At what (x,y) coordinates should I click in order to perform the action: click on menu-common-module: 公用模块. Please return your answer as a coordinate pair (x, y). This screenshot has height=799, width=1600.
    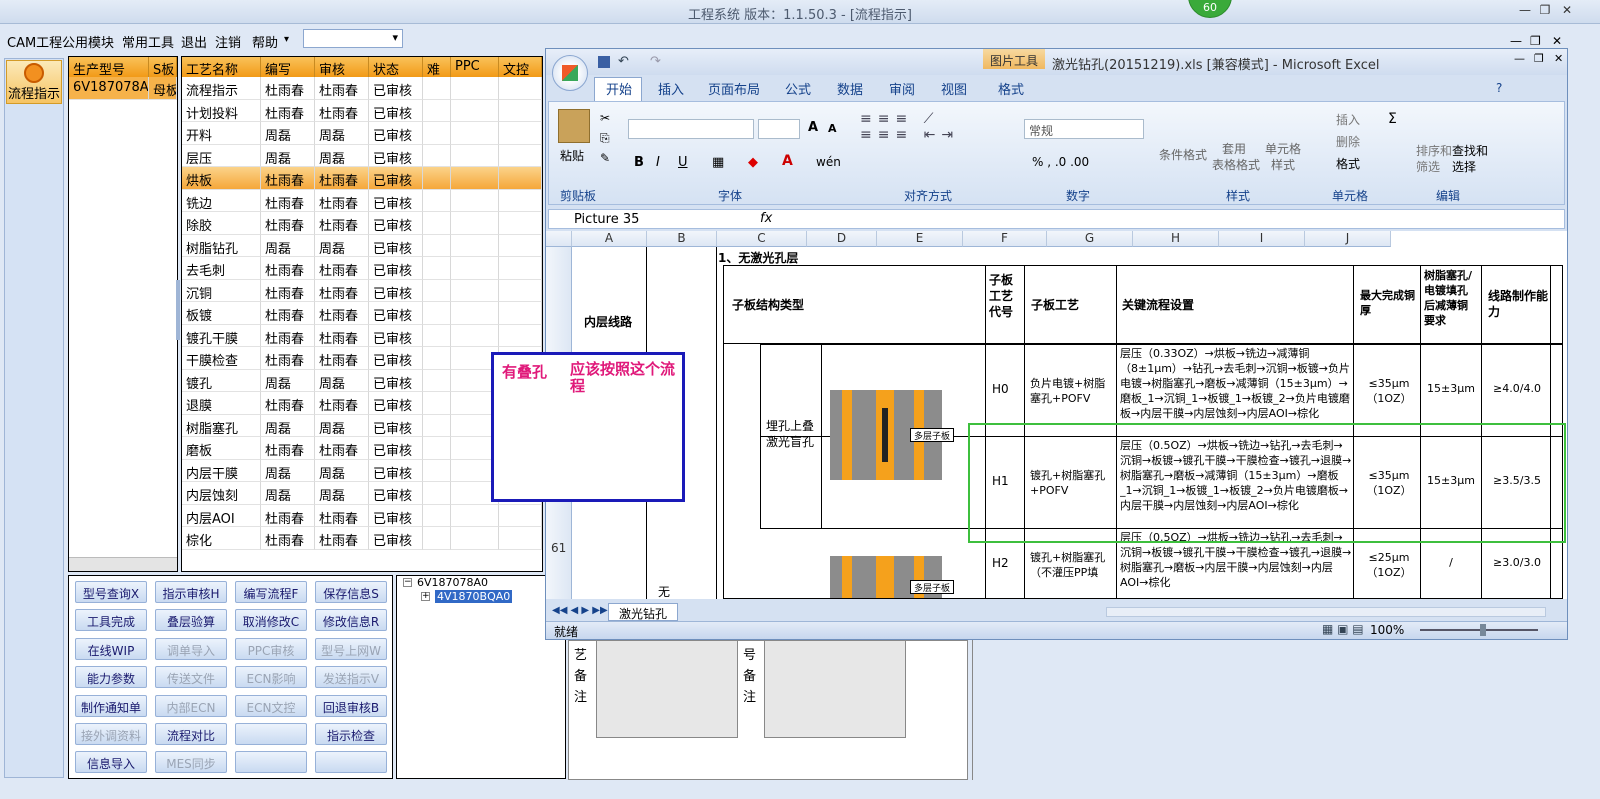
    Looking at the image, I should click on (88, 41).